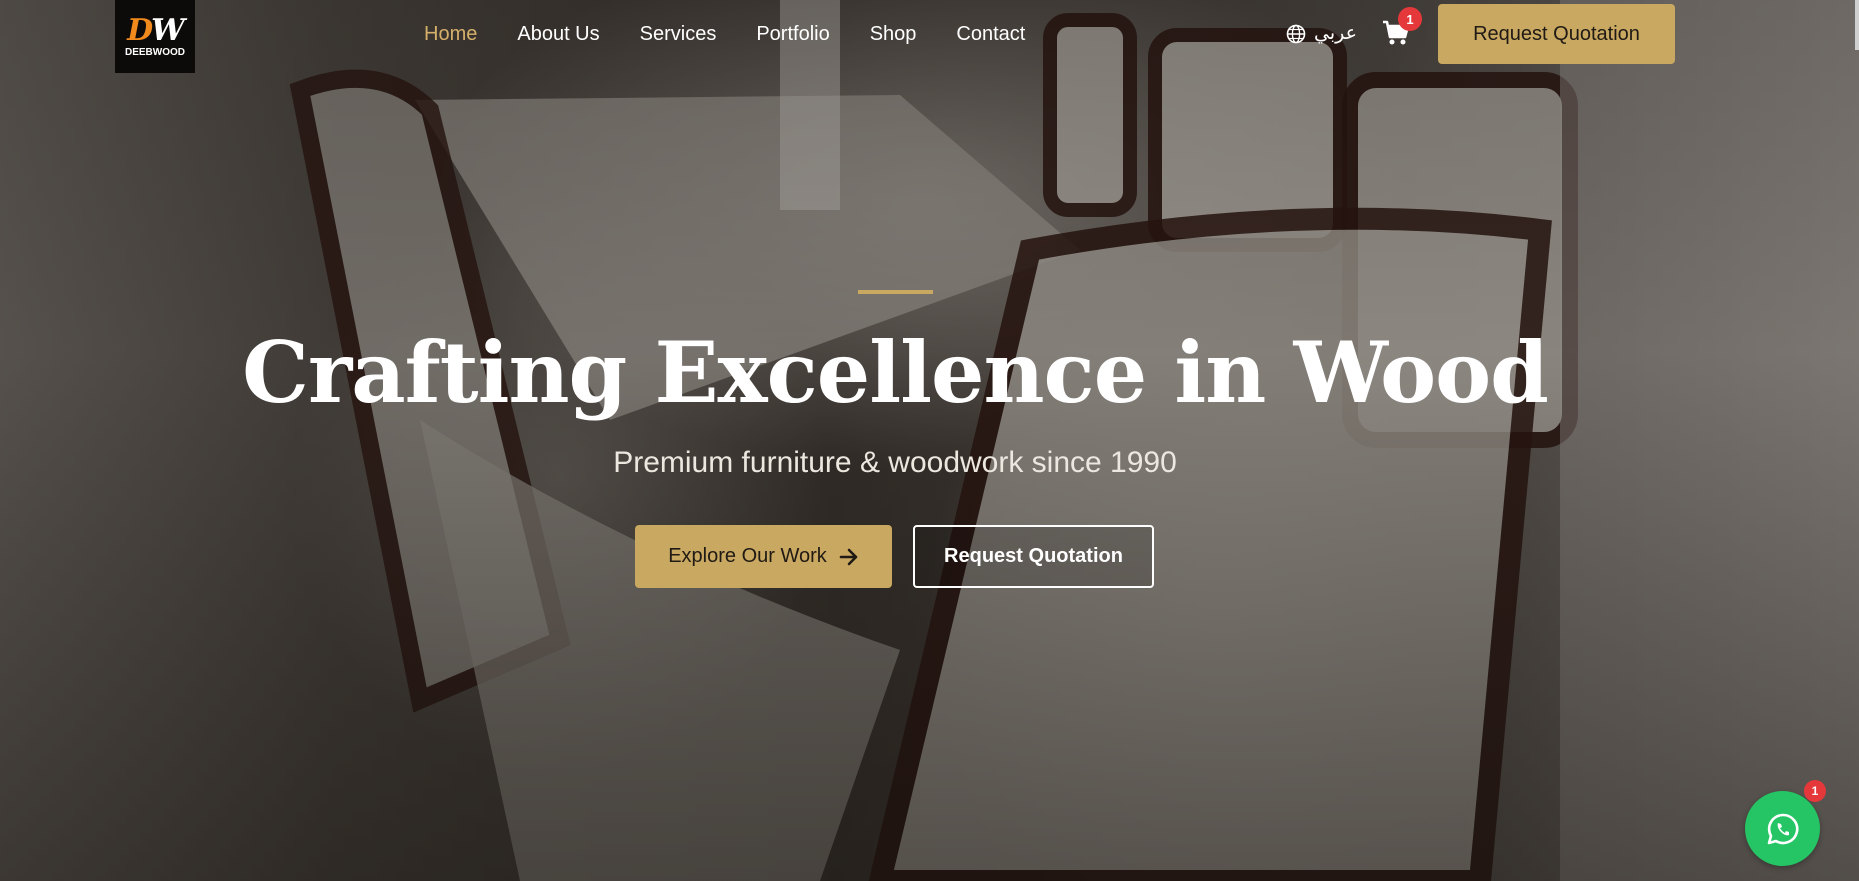 Image resolution: width=1859 pixels, height=881 pixels. I want to click on hero-request-quotation-button: Request Quotation, so click(1033, 556).